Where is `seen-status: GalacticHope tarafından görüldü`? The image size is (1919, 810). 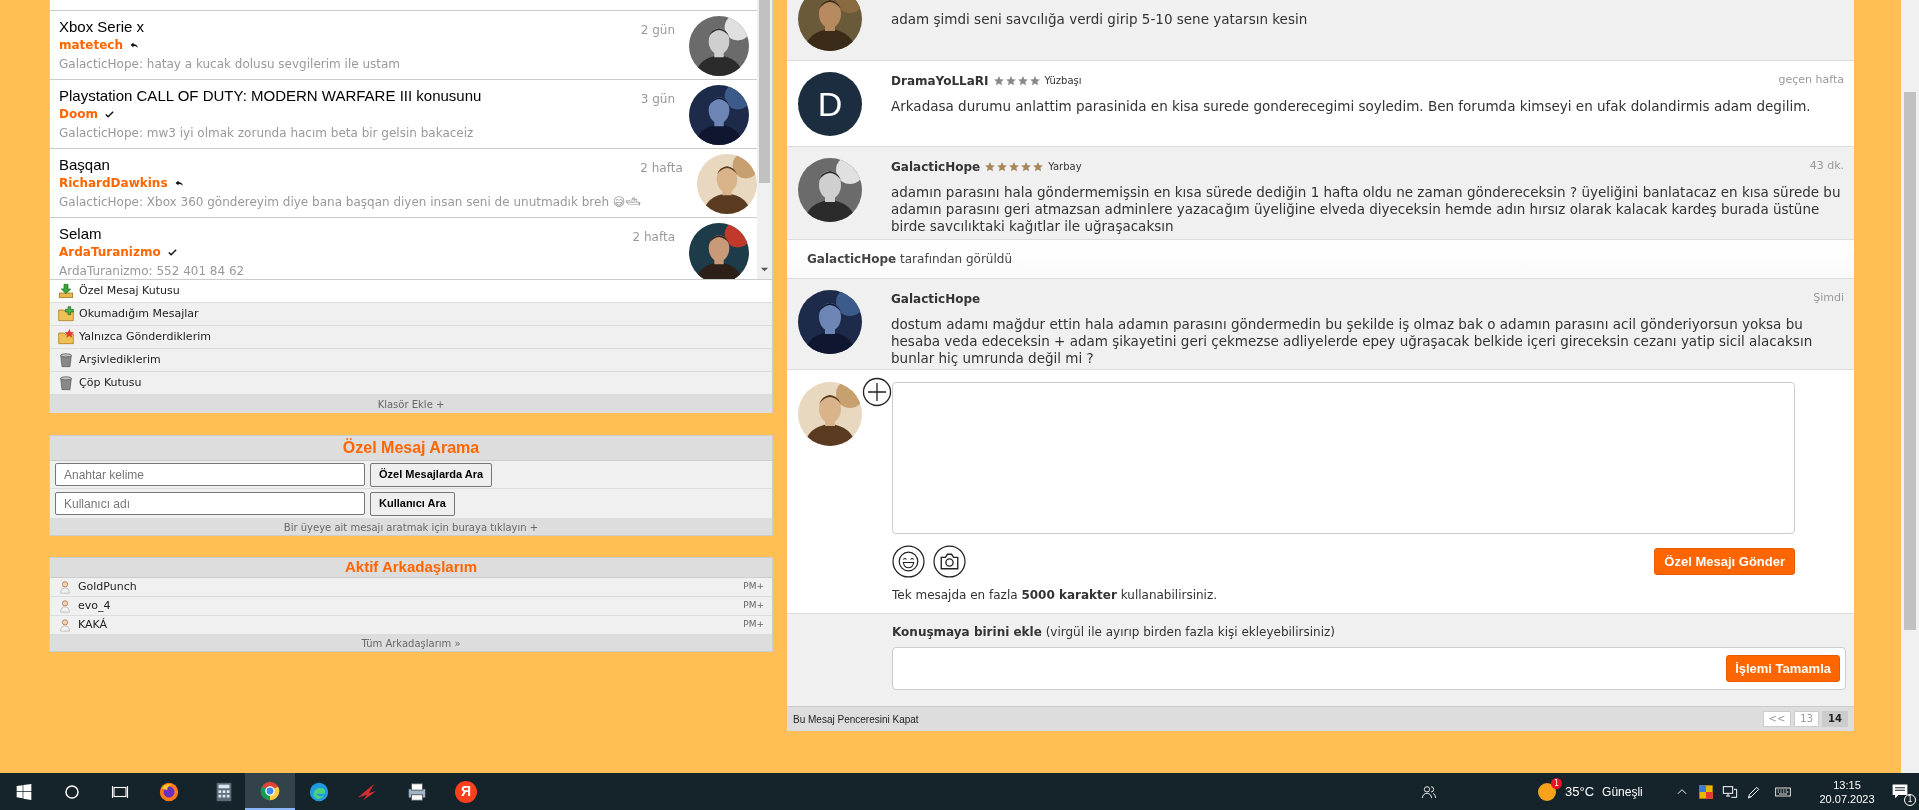 seen-status: GalacticHope tarafından görüldü is located at coordinates (910, 259).